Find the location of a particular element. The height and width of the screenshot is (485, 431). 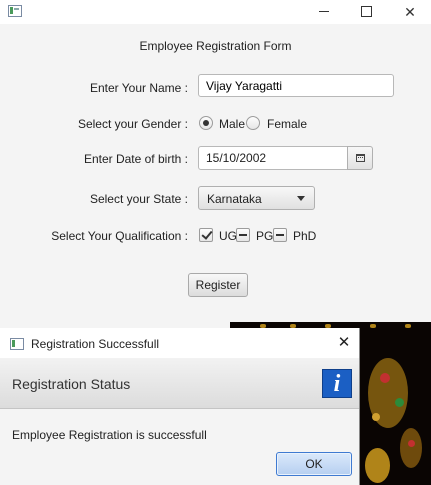

qualification-pg-label: PG is located at coordinates (264, 236).